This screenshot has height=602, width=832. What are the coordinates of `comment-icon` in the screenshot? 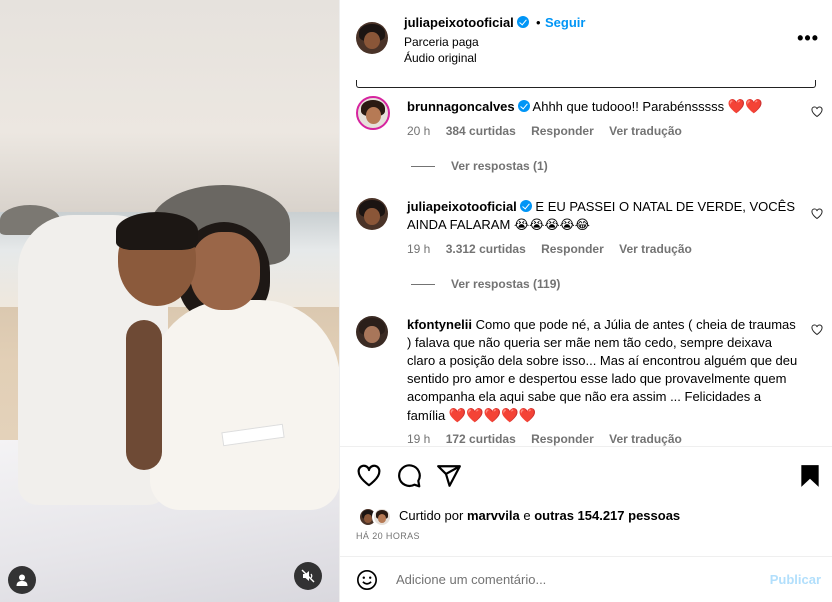 It's located at (409, 476).